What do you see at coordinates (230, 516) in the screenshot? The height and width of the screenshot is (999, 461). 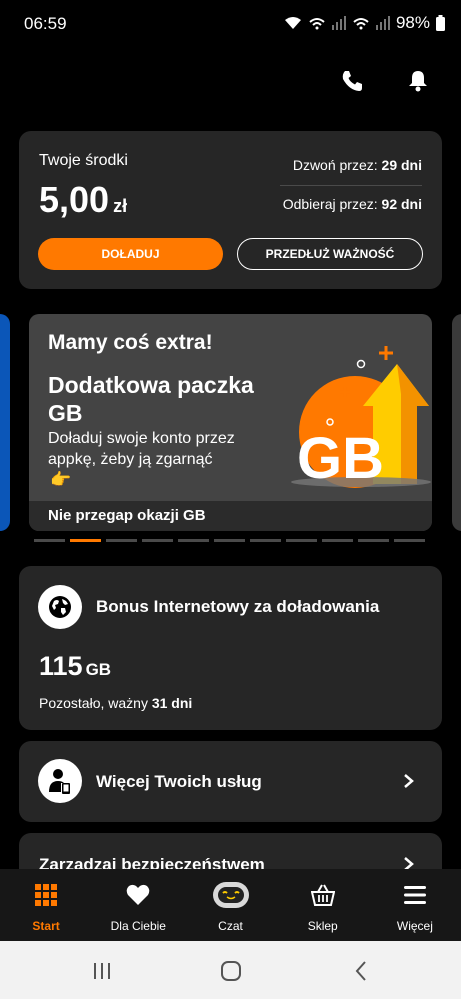 I see `promo-footer: Nie przegap okazji GB` at bounding box center [230, 516].